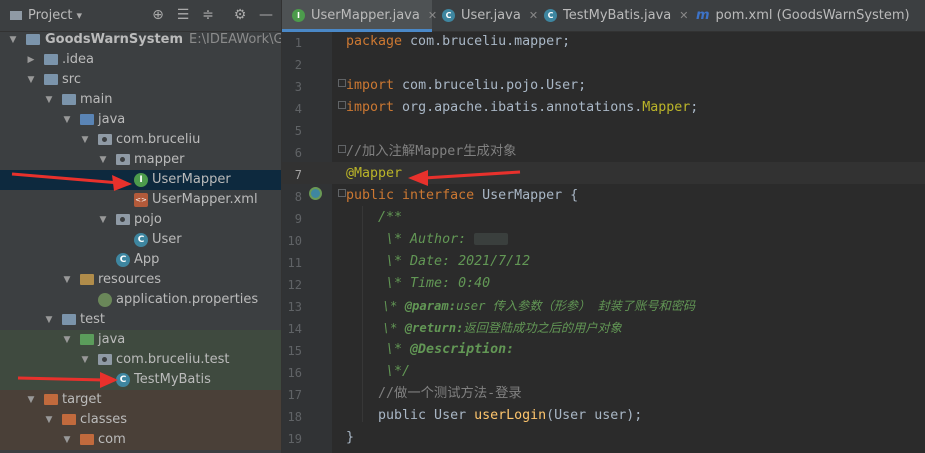 The width and height of the screenshot is (925, 453). What do you see at coordinates (292, 109) in the screenshot?
I see `line-number: 4` at bounding box center [292, 109].